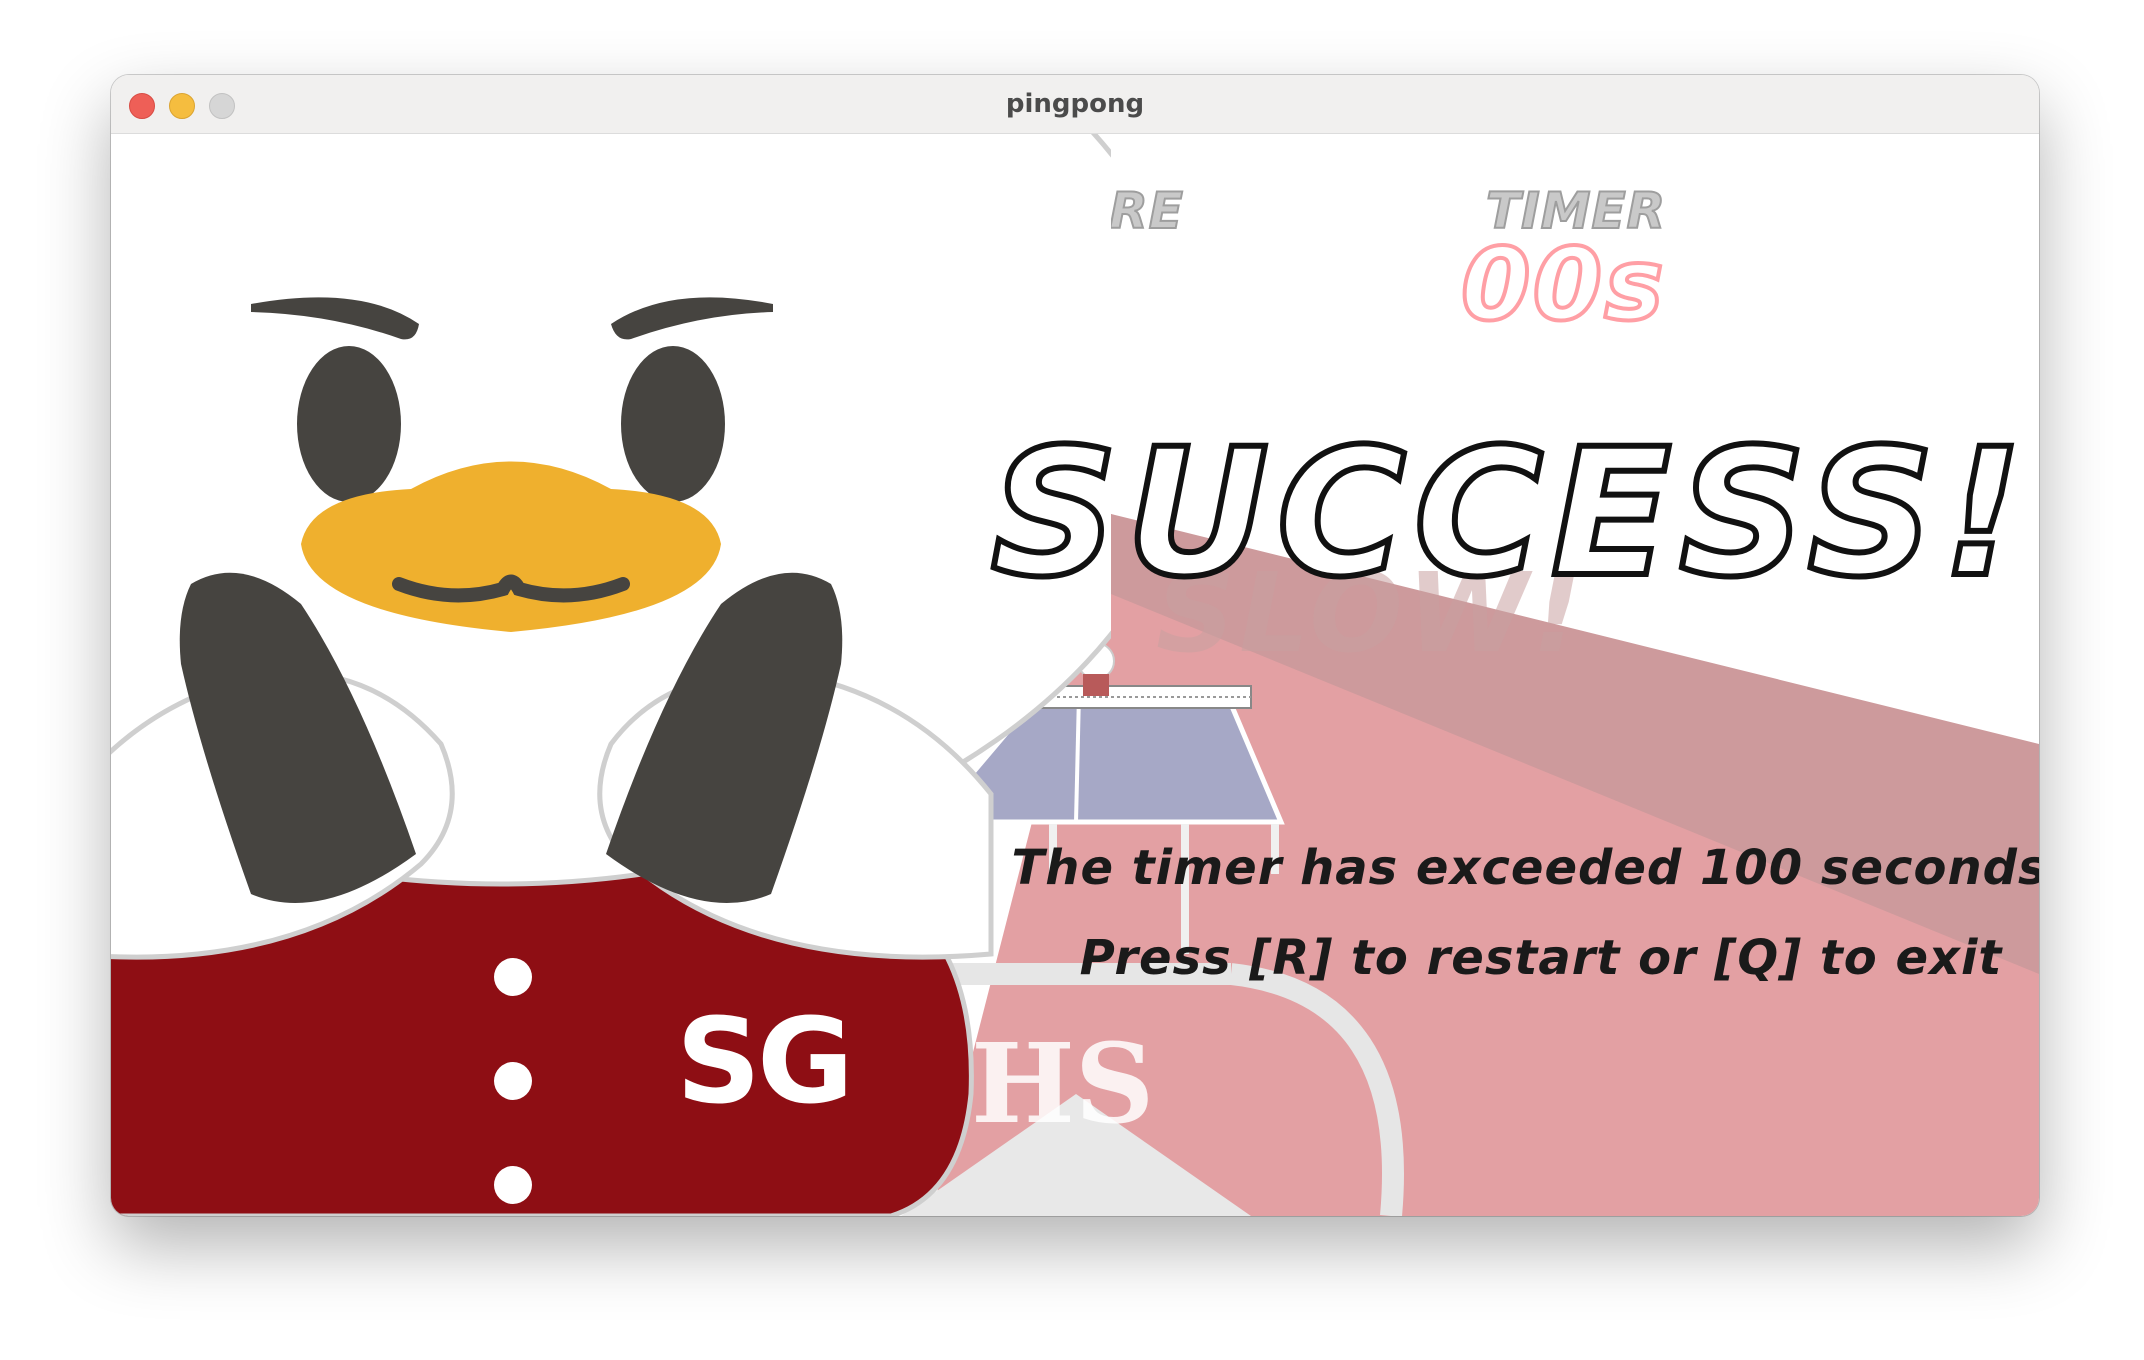 The width and height of the screenshot is (2144, 1360). What do you see at coordinates (1509, 513) in the screenshot?
I see `success-headline: SUCCESS!` at bounding box center [1509, 513].